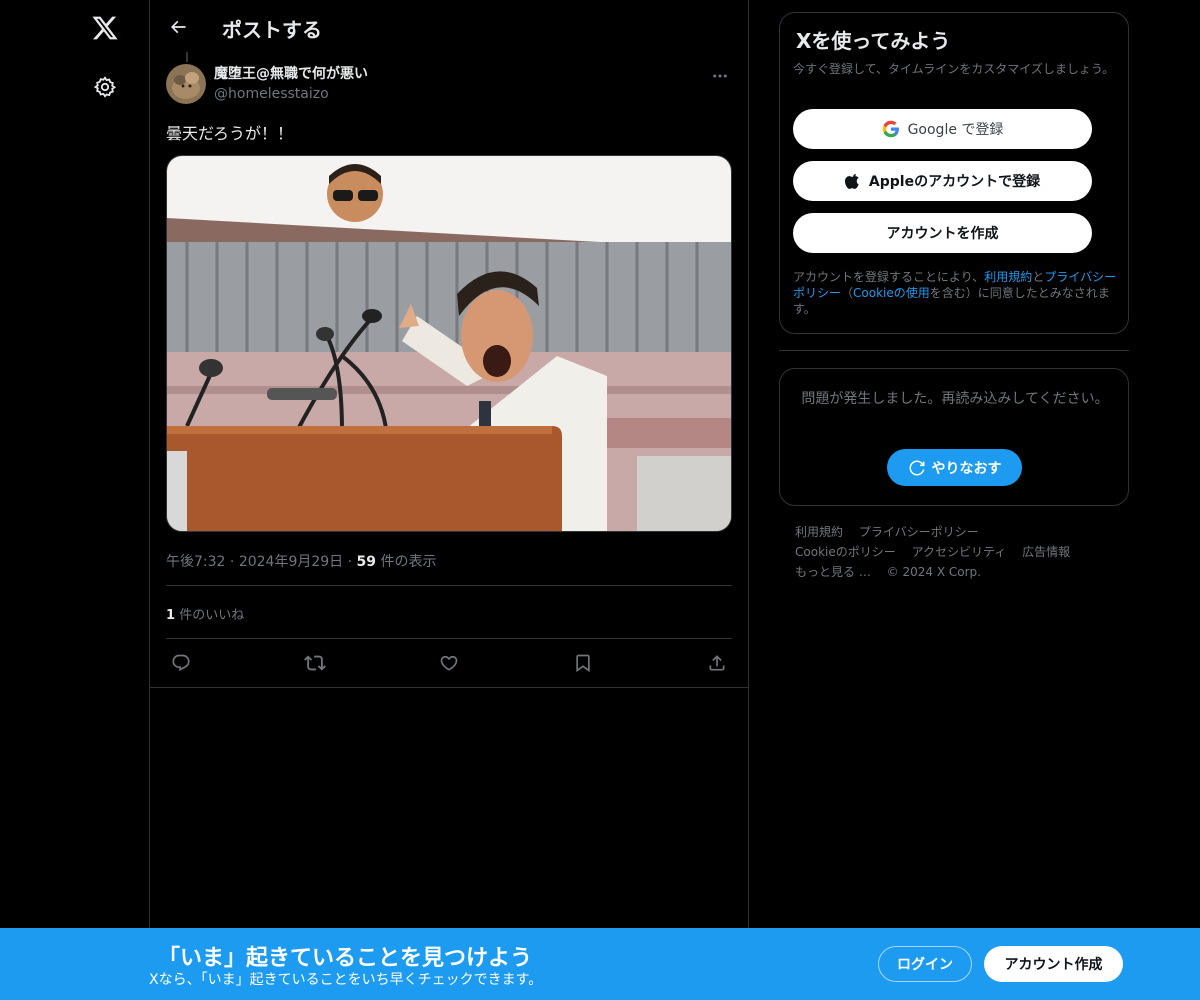 The width and height of the screenshot is (1200, 1000). I want to click on repost-icon, so click(315, 663).